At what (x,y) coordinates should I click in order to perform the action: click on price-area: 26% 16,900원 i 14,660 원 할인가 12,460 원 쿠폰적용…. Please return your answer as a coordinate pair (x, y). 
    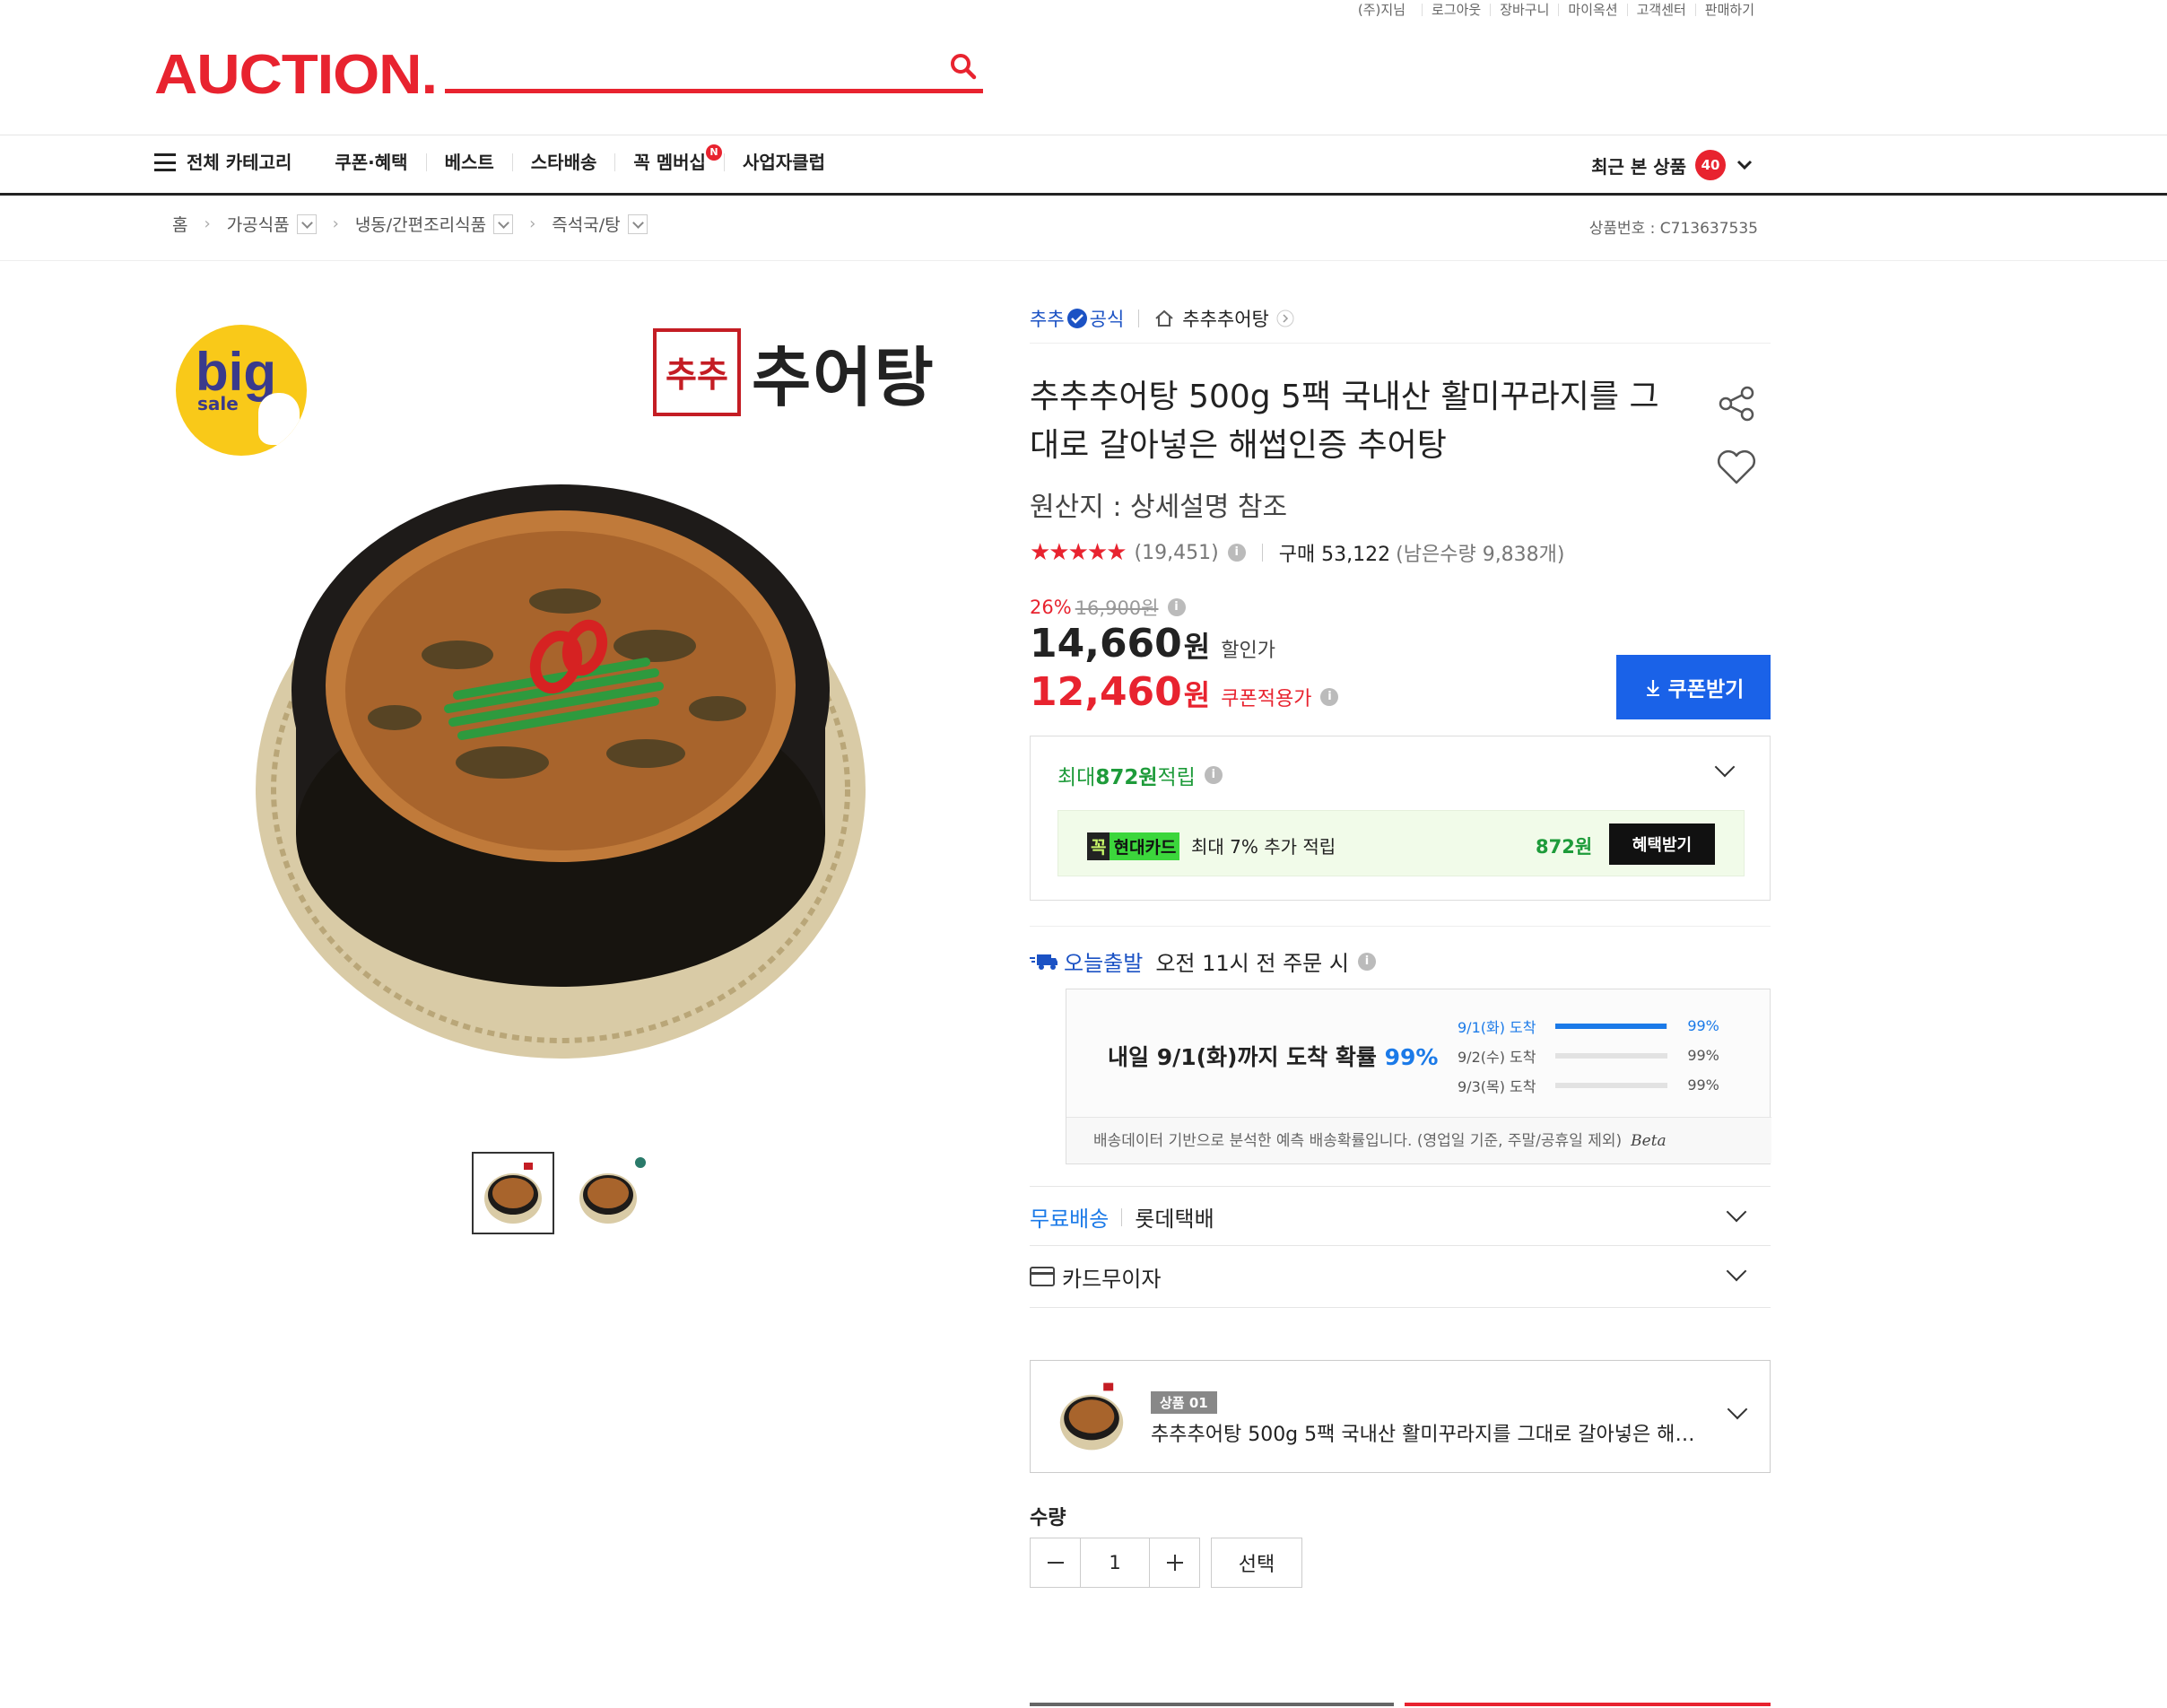
    Looking at the image, I should click on (1184, 654).